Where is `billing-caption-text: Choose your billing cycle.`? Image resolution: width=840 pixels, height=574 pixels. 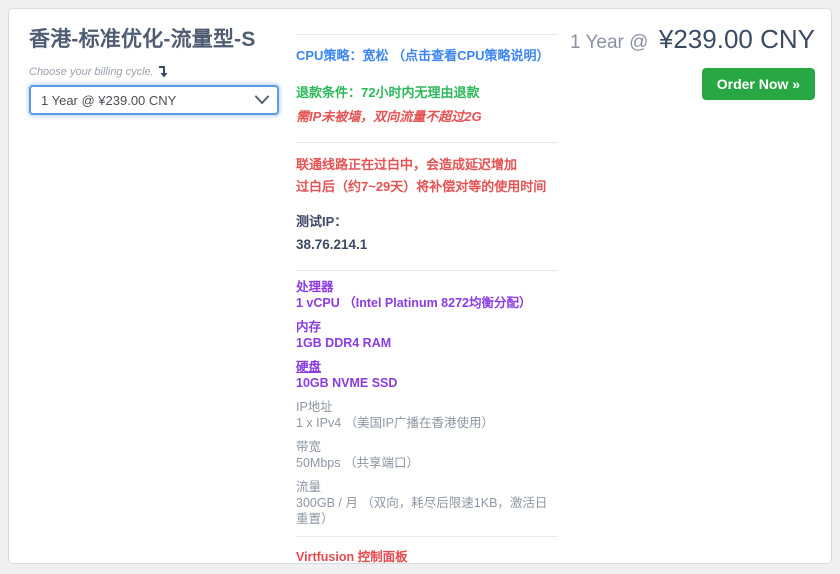 billing-caption-text: Choose your billing cycle. is located at coordinates (91, 72).